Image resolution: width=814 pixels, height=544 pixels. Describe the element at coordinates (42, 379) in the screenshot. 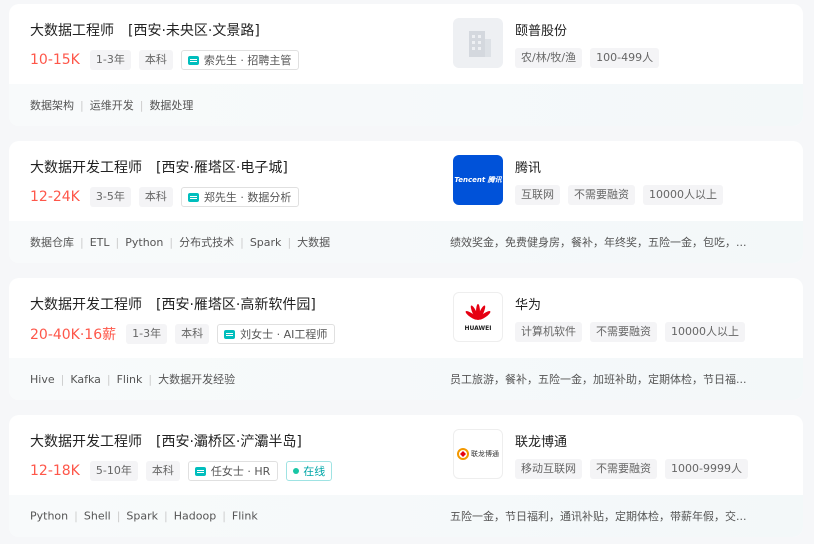

I see `skill-tag: Hive` at that location.